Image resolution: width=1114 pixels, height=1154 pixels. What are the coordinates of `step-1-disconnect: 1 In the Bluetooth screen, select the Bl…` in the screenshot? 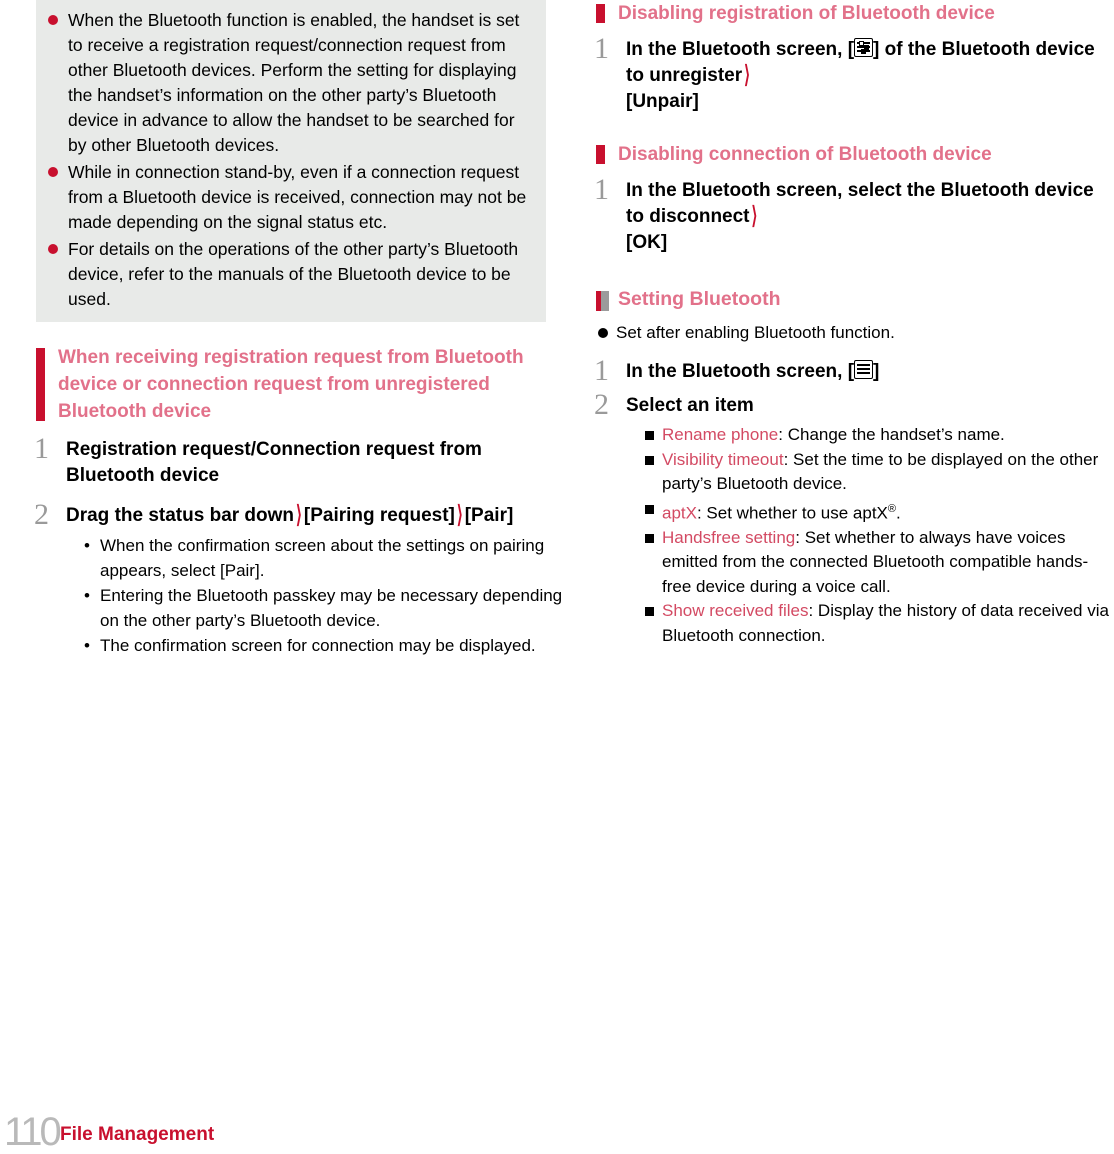 It's located at (854, 214).